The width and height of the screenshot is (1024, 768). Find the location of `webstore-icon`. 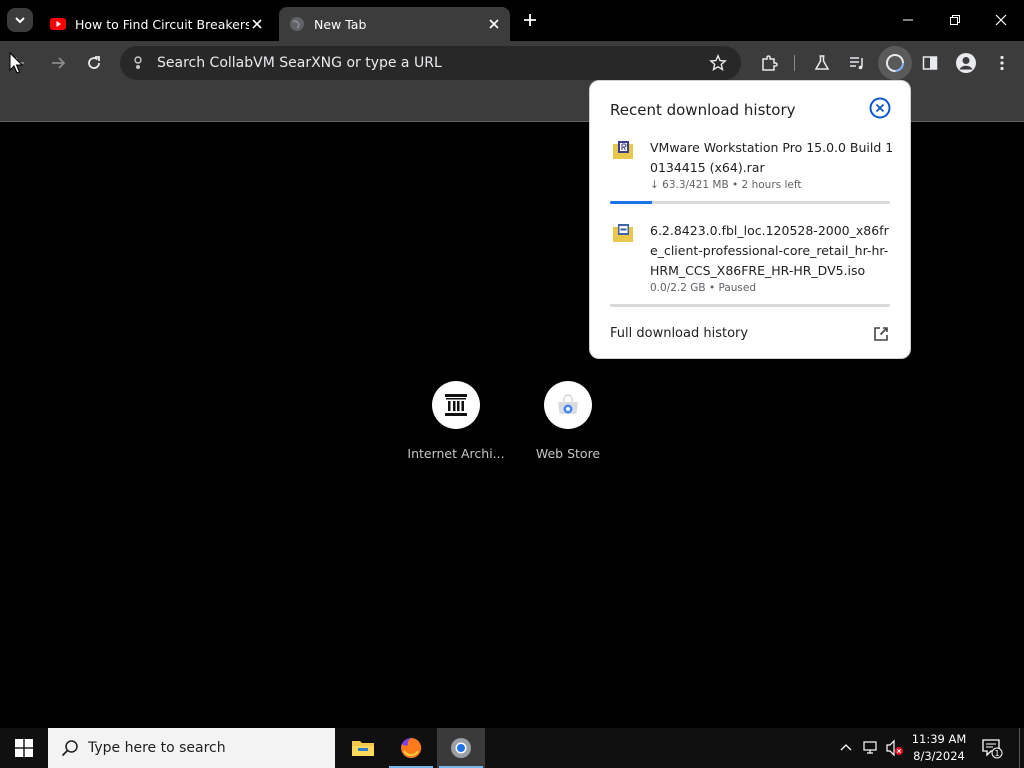

webstore-icon is located at coordinates (568, 405).